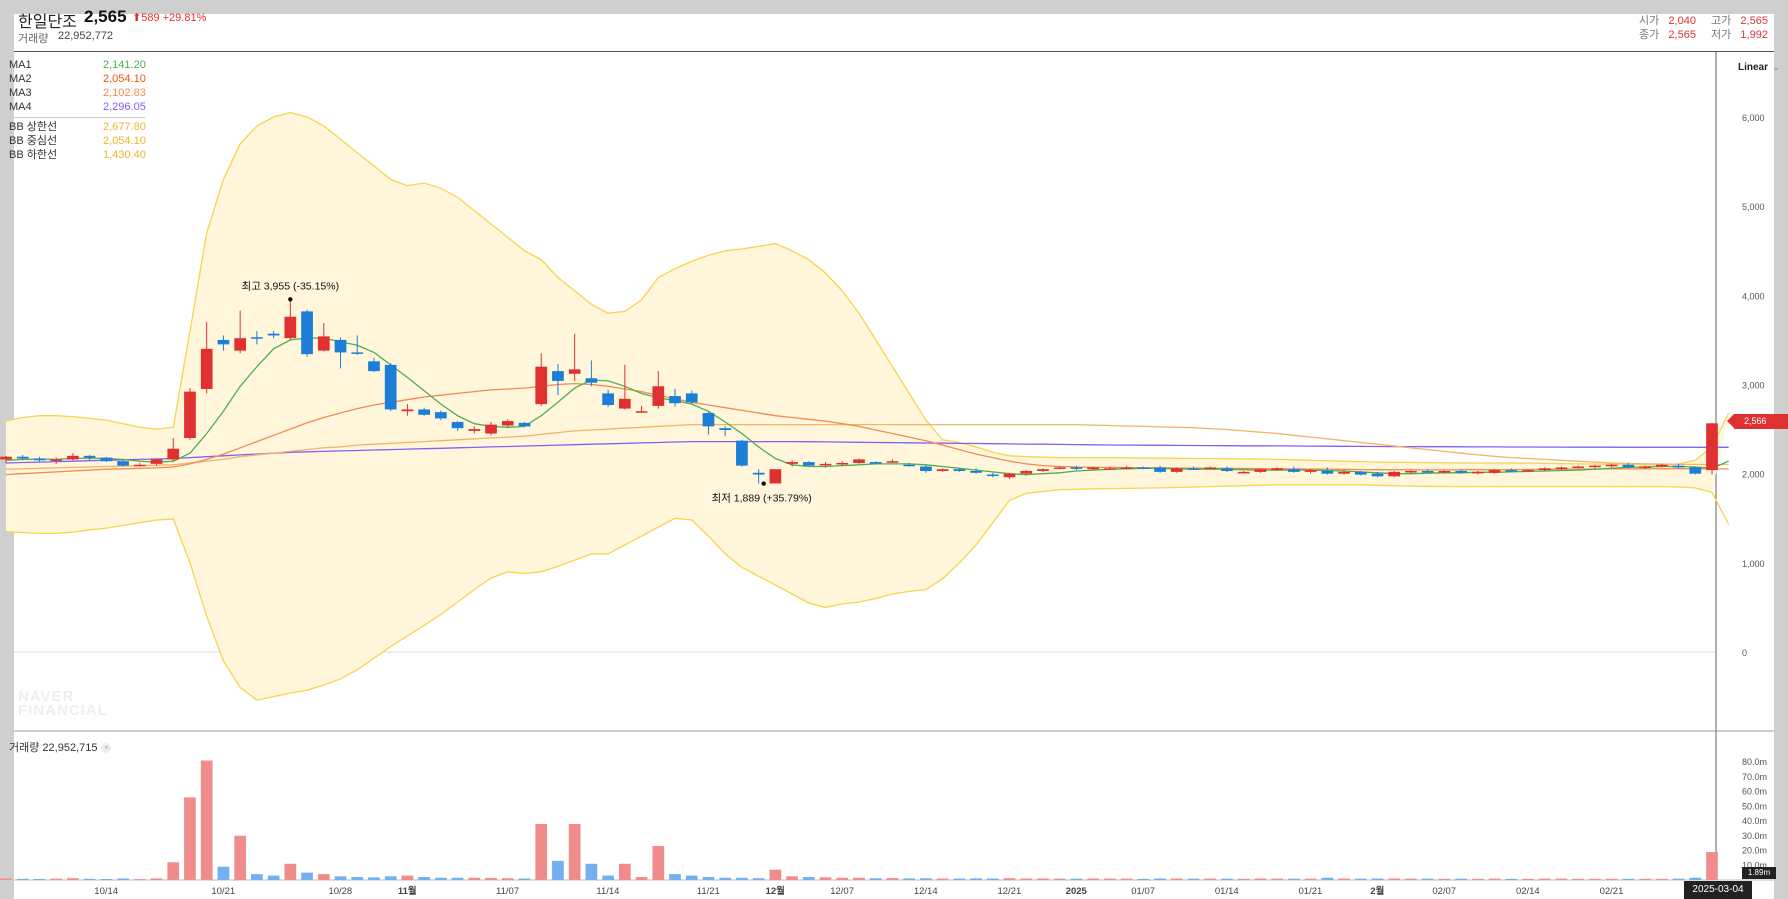 This screenshot has height=899, width=1788. I want to click on x-tick-label: 10/14, so click(106, 891).